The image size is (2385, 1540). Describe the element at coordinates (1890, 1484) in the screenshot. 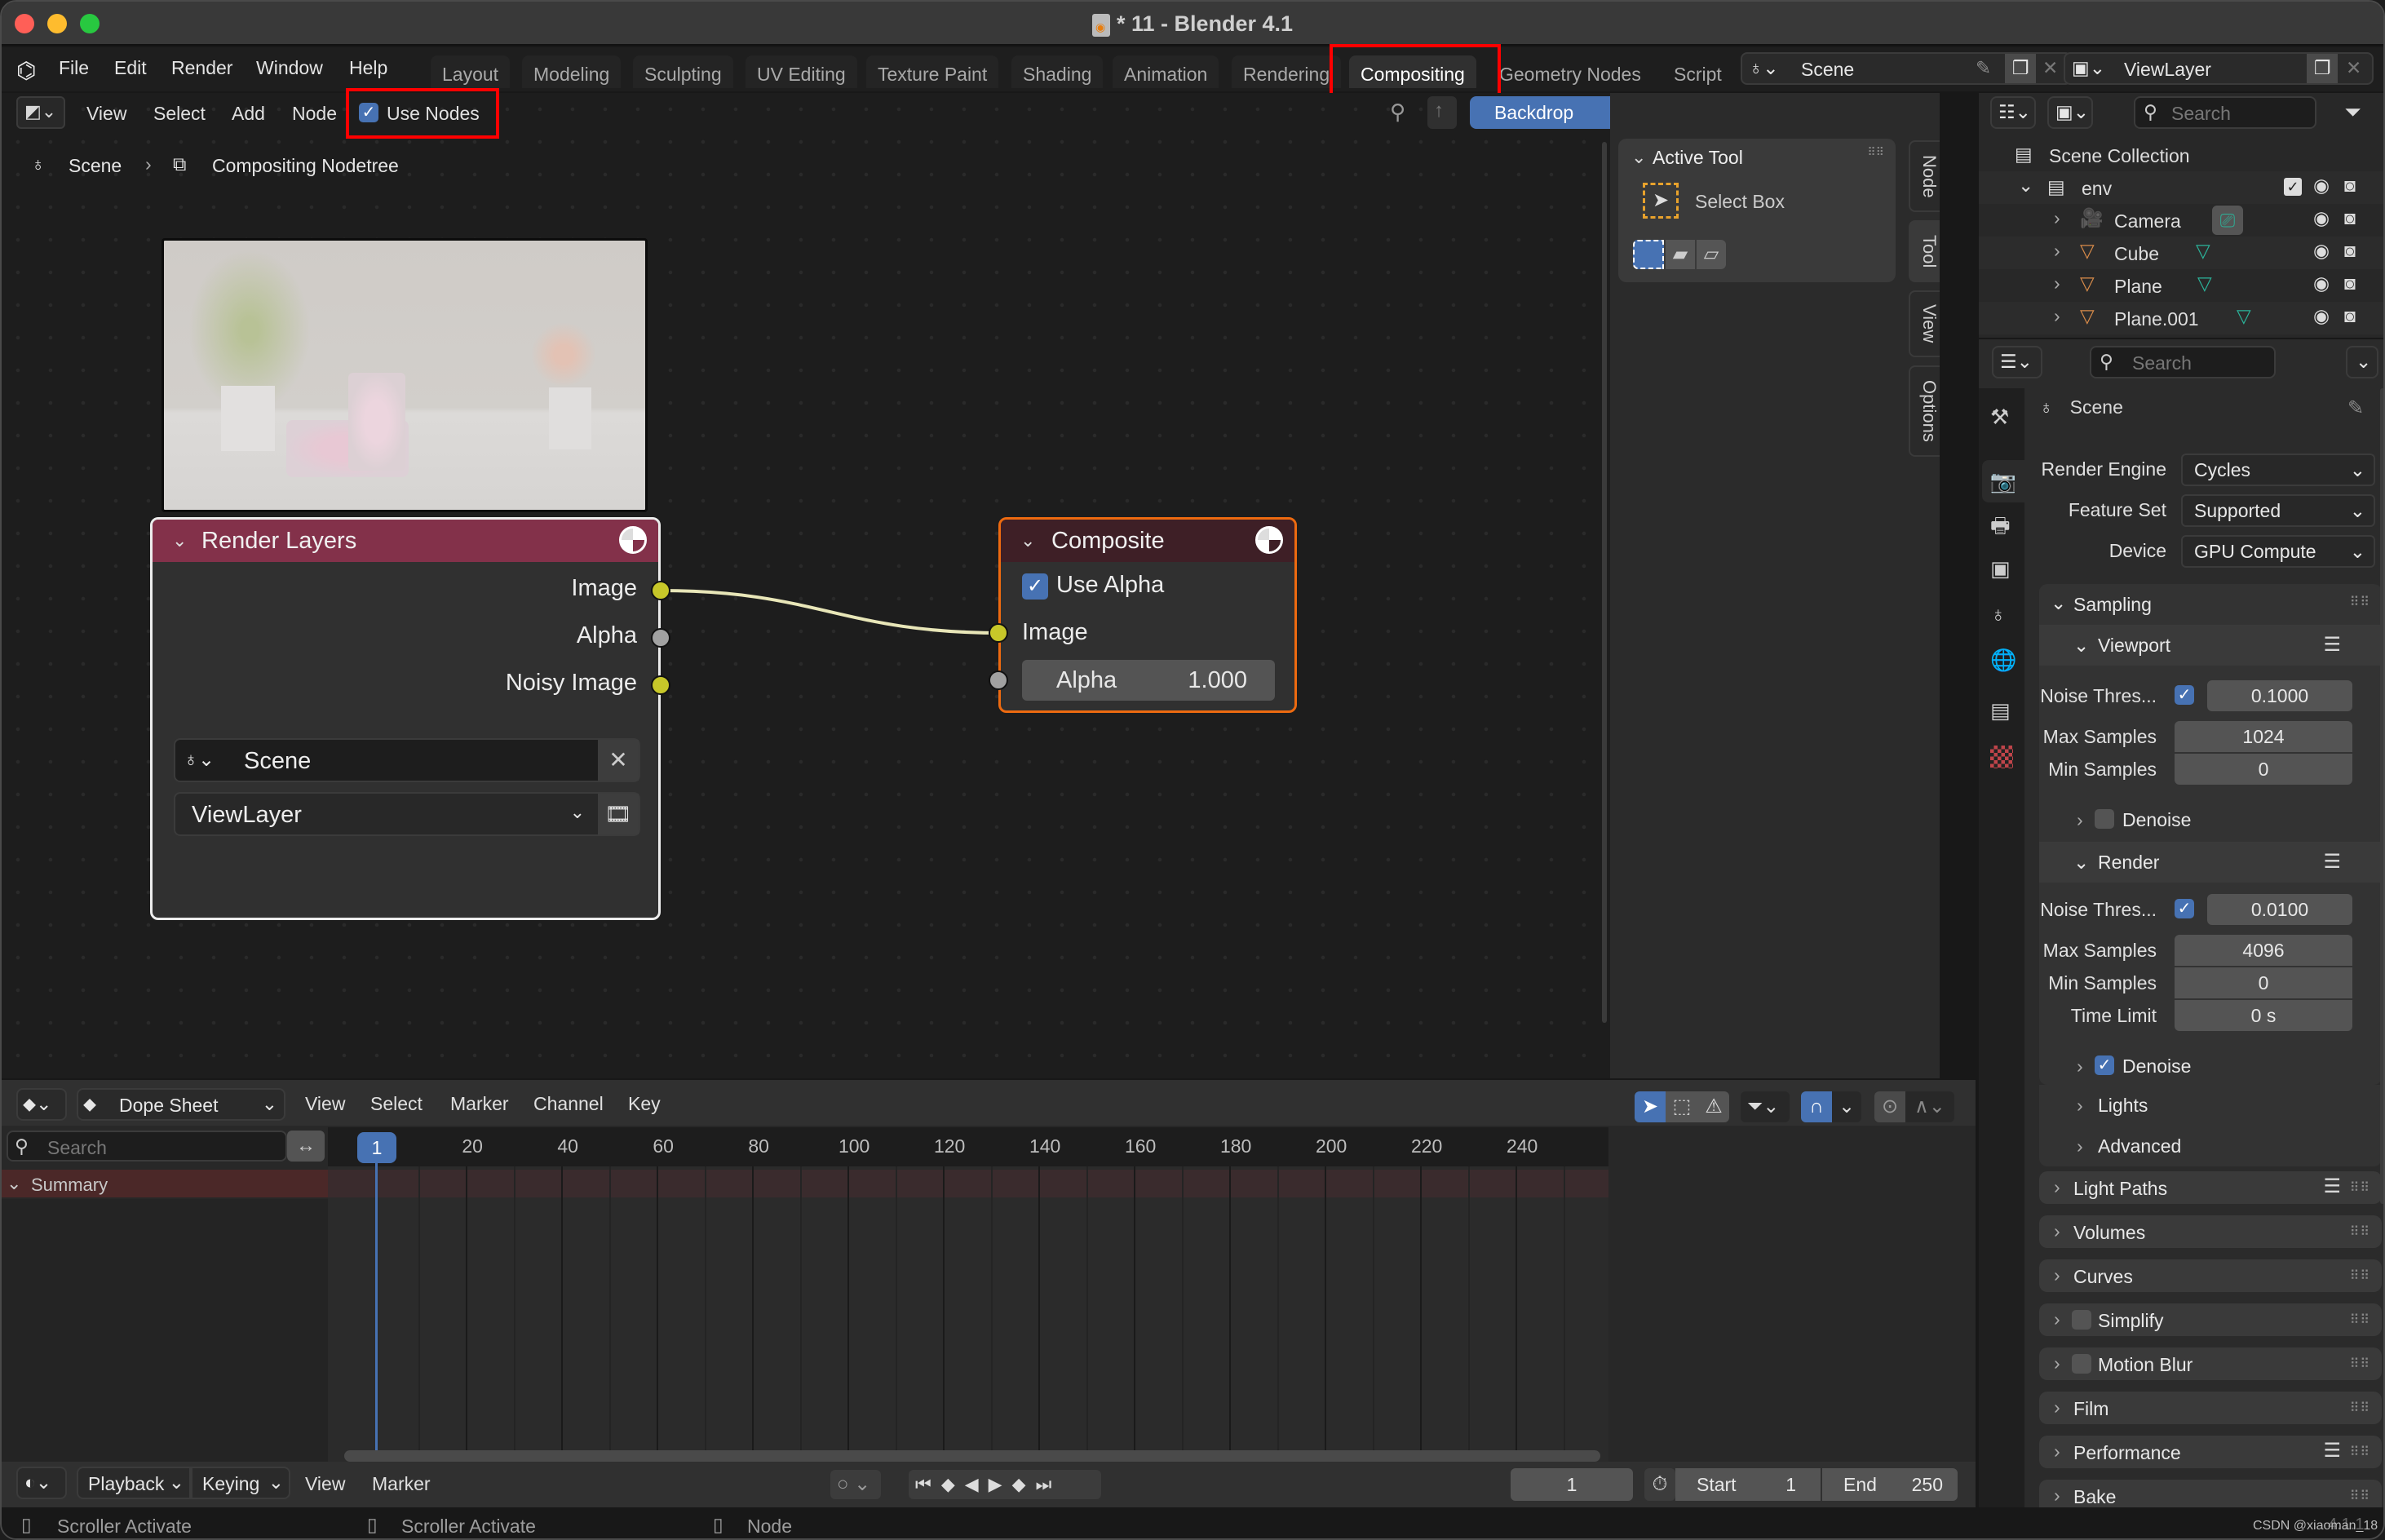

I see `end-frame-field: End 250` at that location.